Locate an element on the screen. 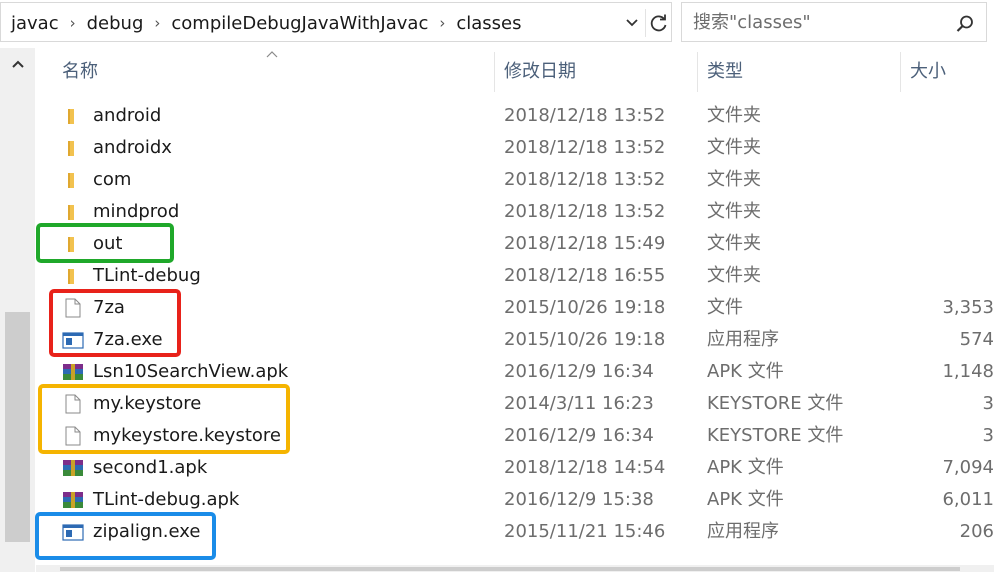 This screenshot has width=994, height=572. chevron-up-icon is located at coordinates (18, 64).